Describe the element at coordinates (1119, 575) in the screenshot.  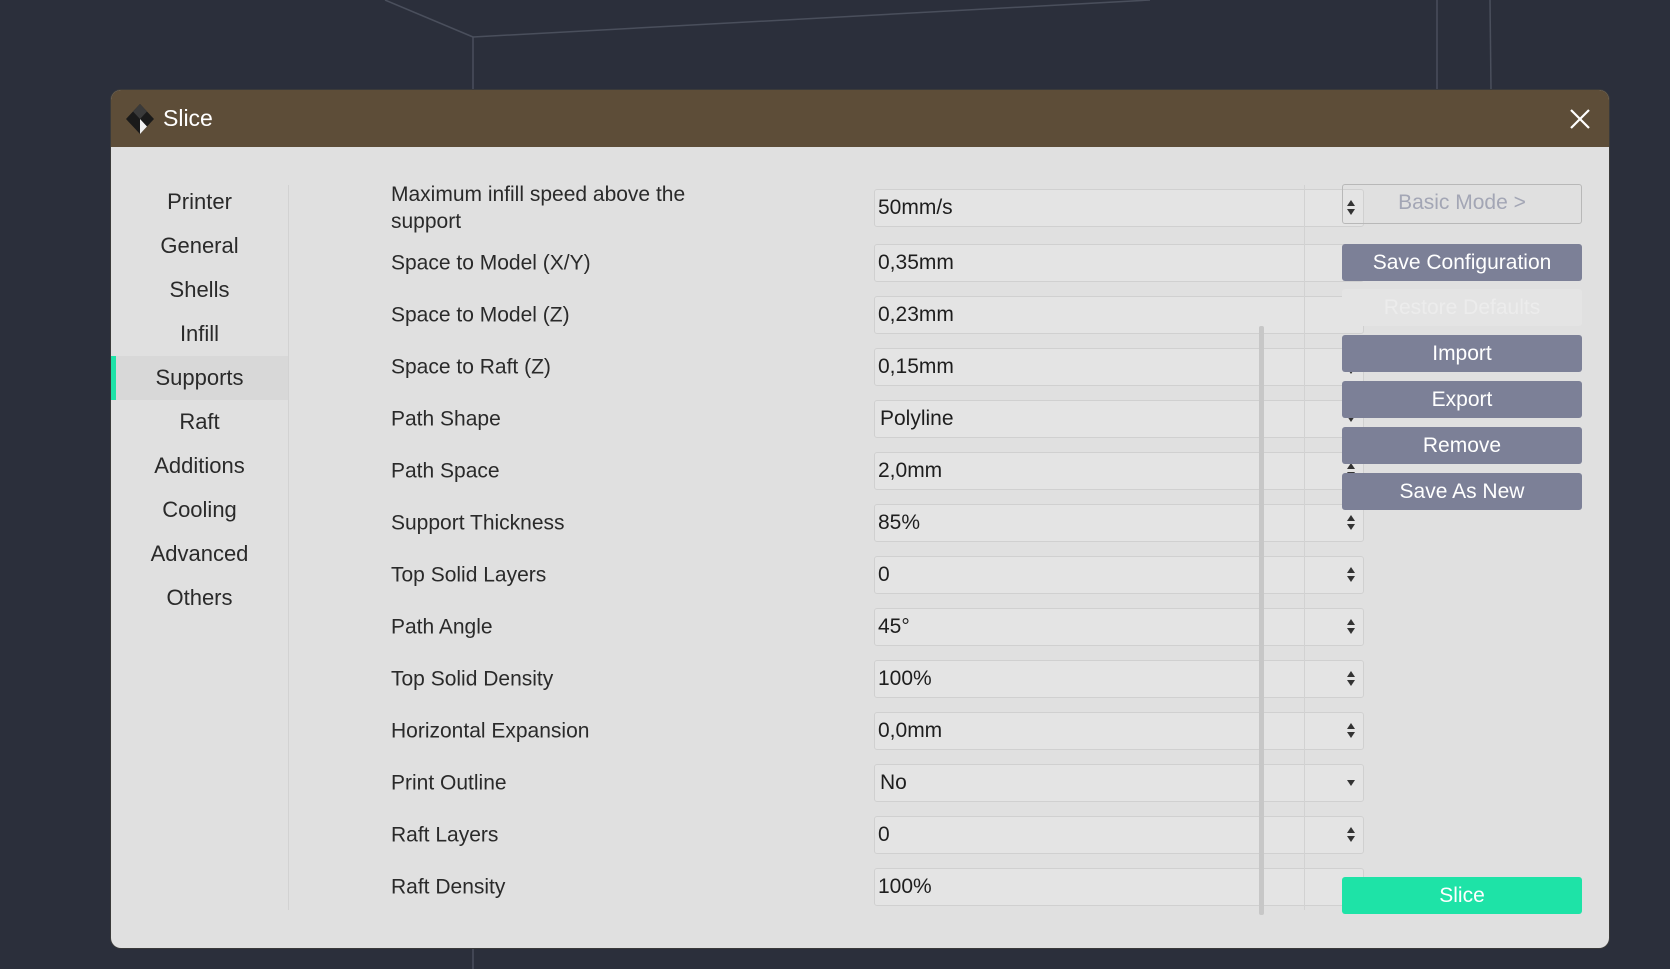
I see `top-solid-layers-spinbox: 0` at that location.